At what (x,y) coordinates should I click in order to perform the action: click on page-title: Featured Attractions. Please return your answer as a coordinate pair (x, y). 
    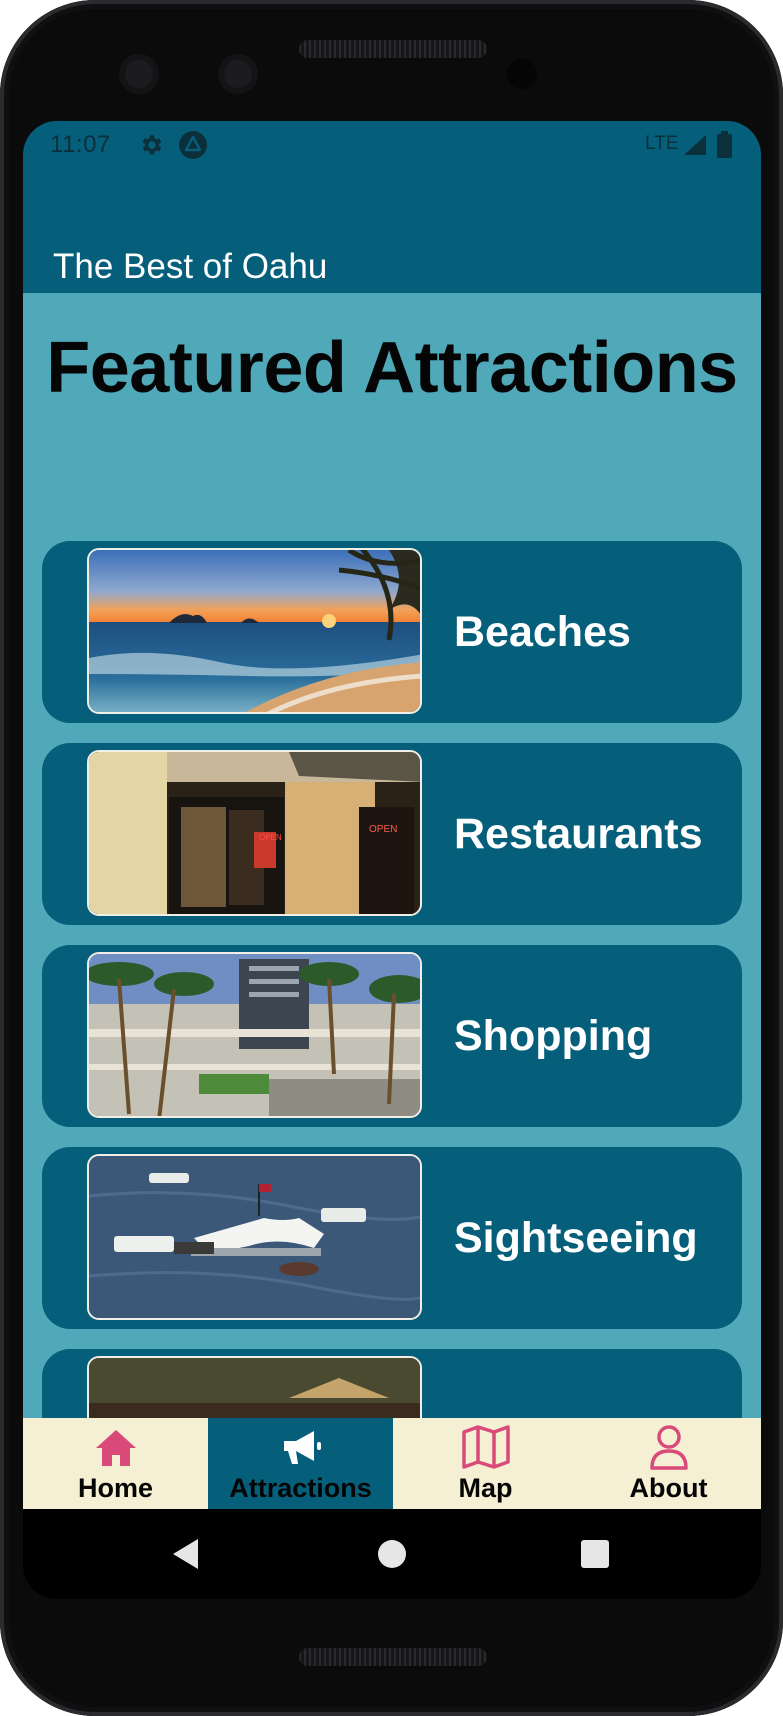
    Looking at the image, I should click on (392, 368).